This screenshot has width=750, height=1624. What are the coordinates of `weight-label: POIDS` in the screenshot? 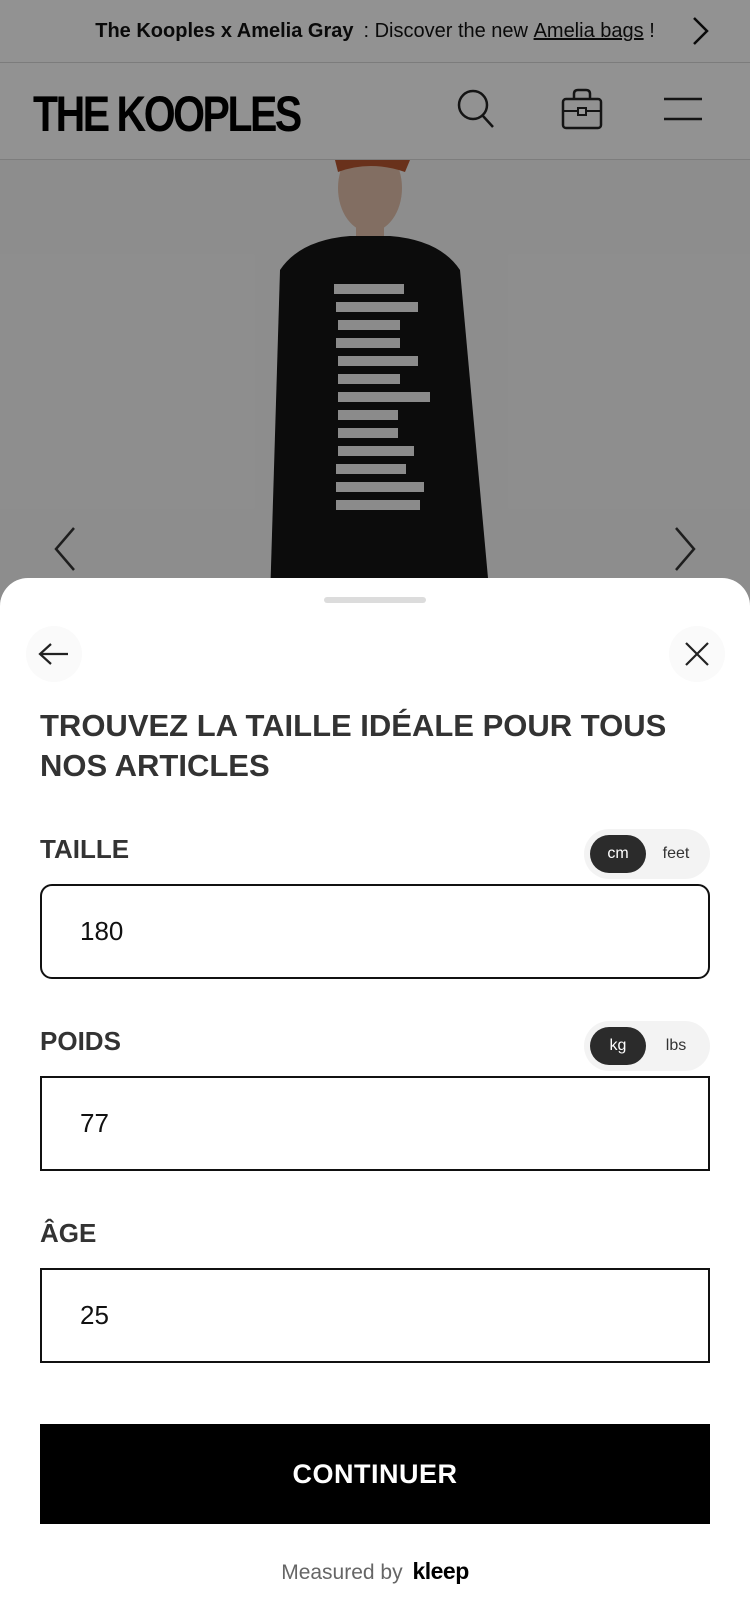 It's located at (80, 1041).